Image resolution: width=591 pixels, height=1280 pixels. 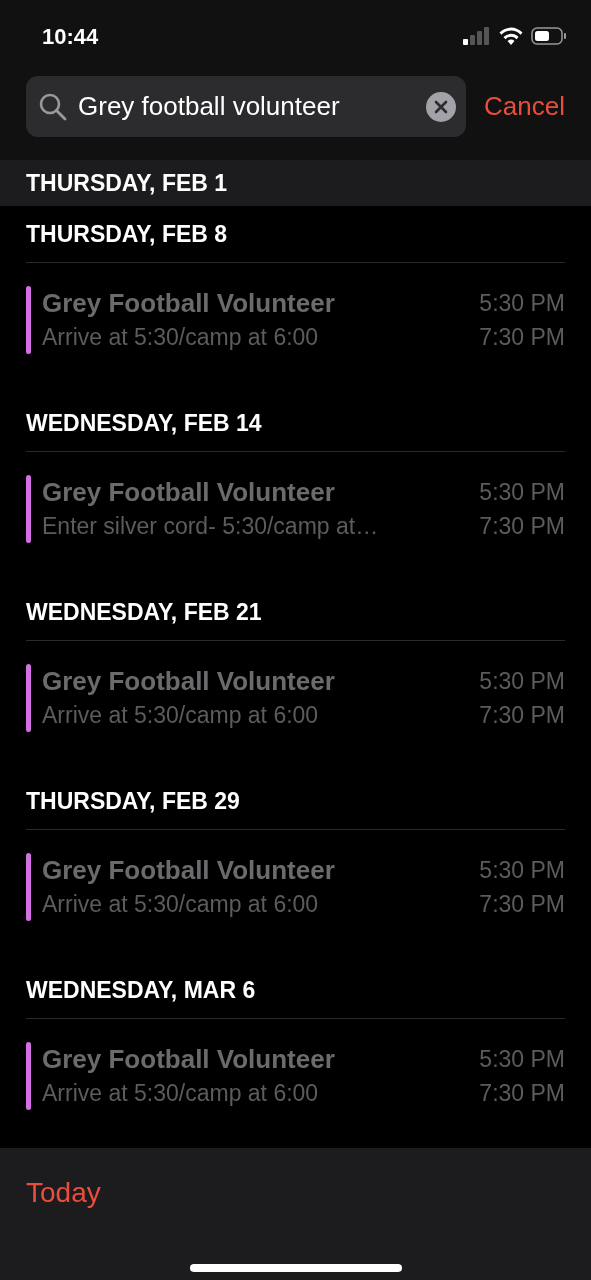 What do you see at coordinates (549, 36) in the screenshot?
I see `battery-icon` at bounding box center [549, 36].